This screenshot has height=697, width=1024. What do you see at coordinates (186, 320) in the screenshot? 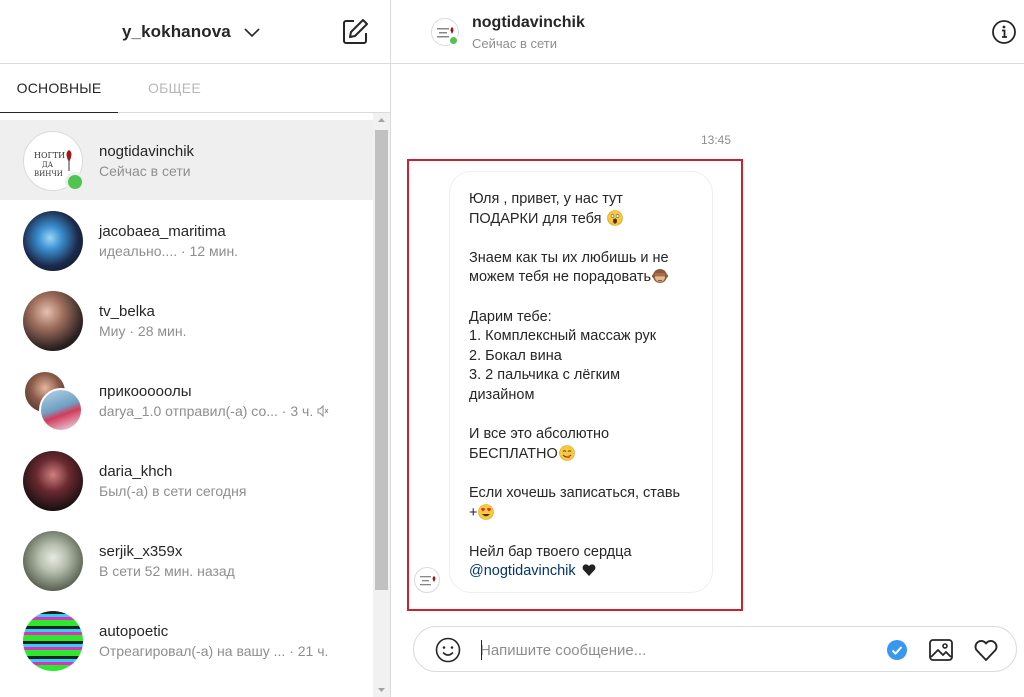
I see `thread-item: tv_belka Миу · 28 мин.` at bounding box center [186, 320].